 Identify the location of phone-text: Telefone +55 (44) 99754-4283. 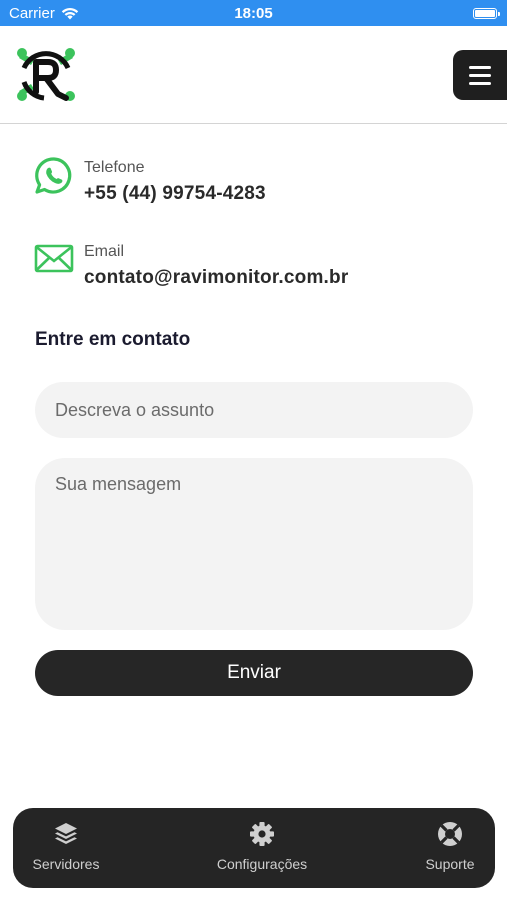
(175, 180).